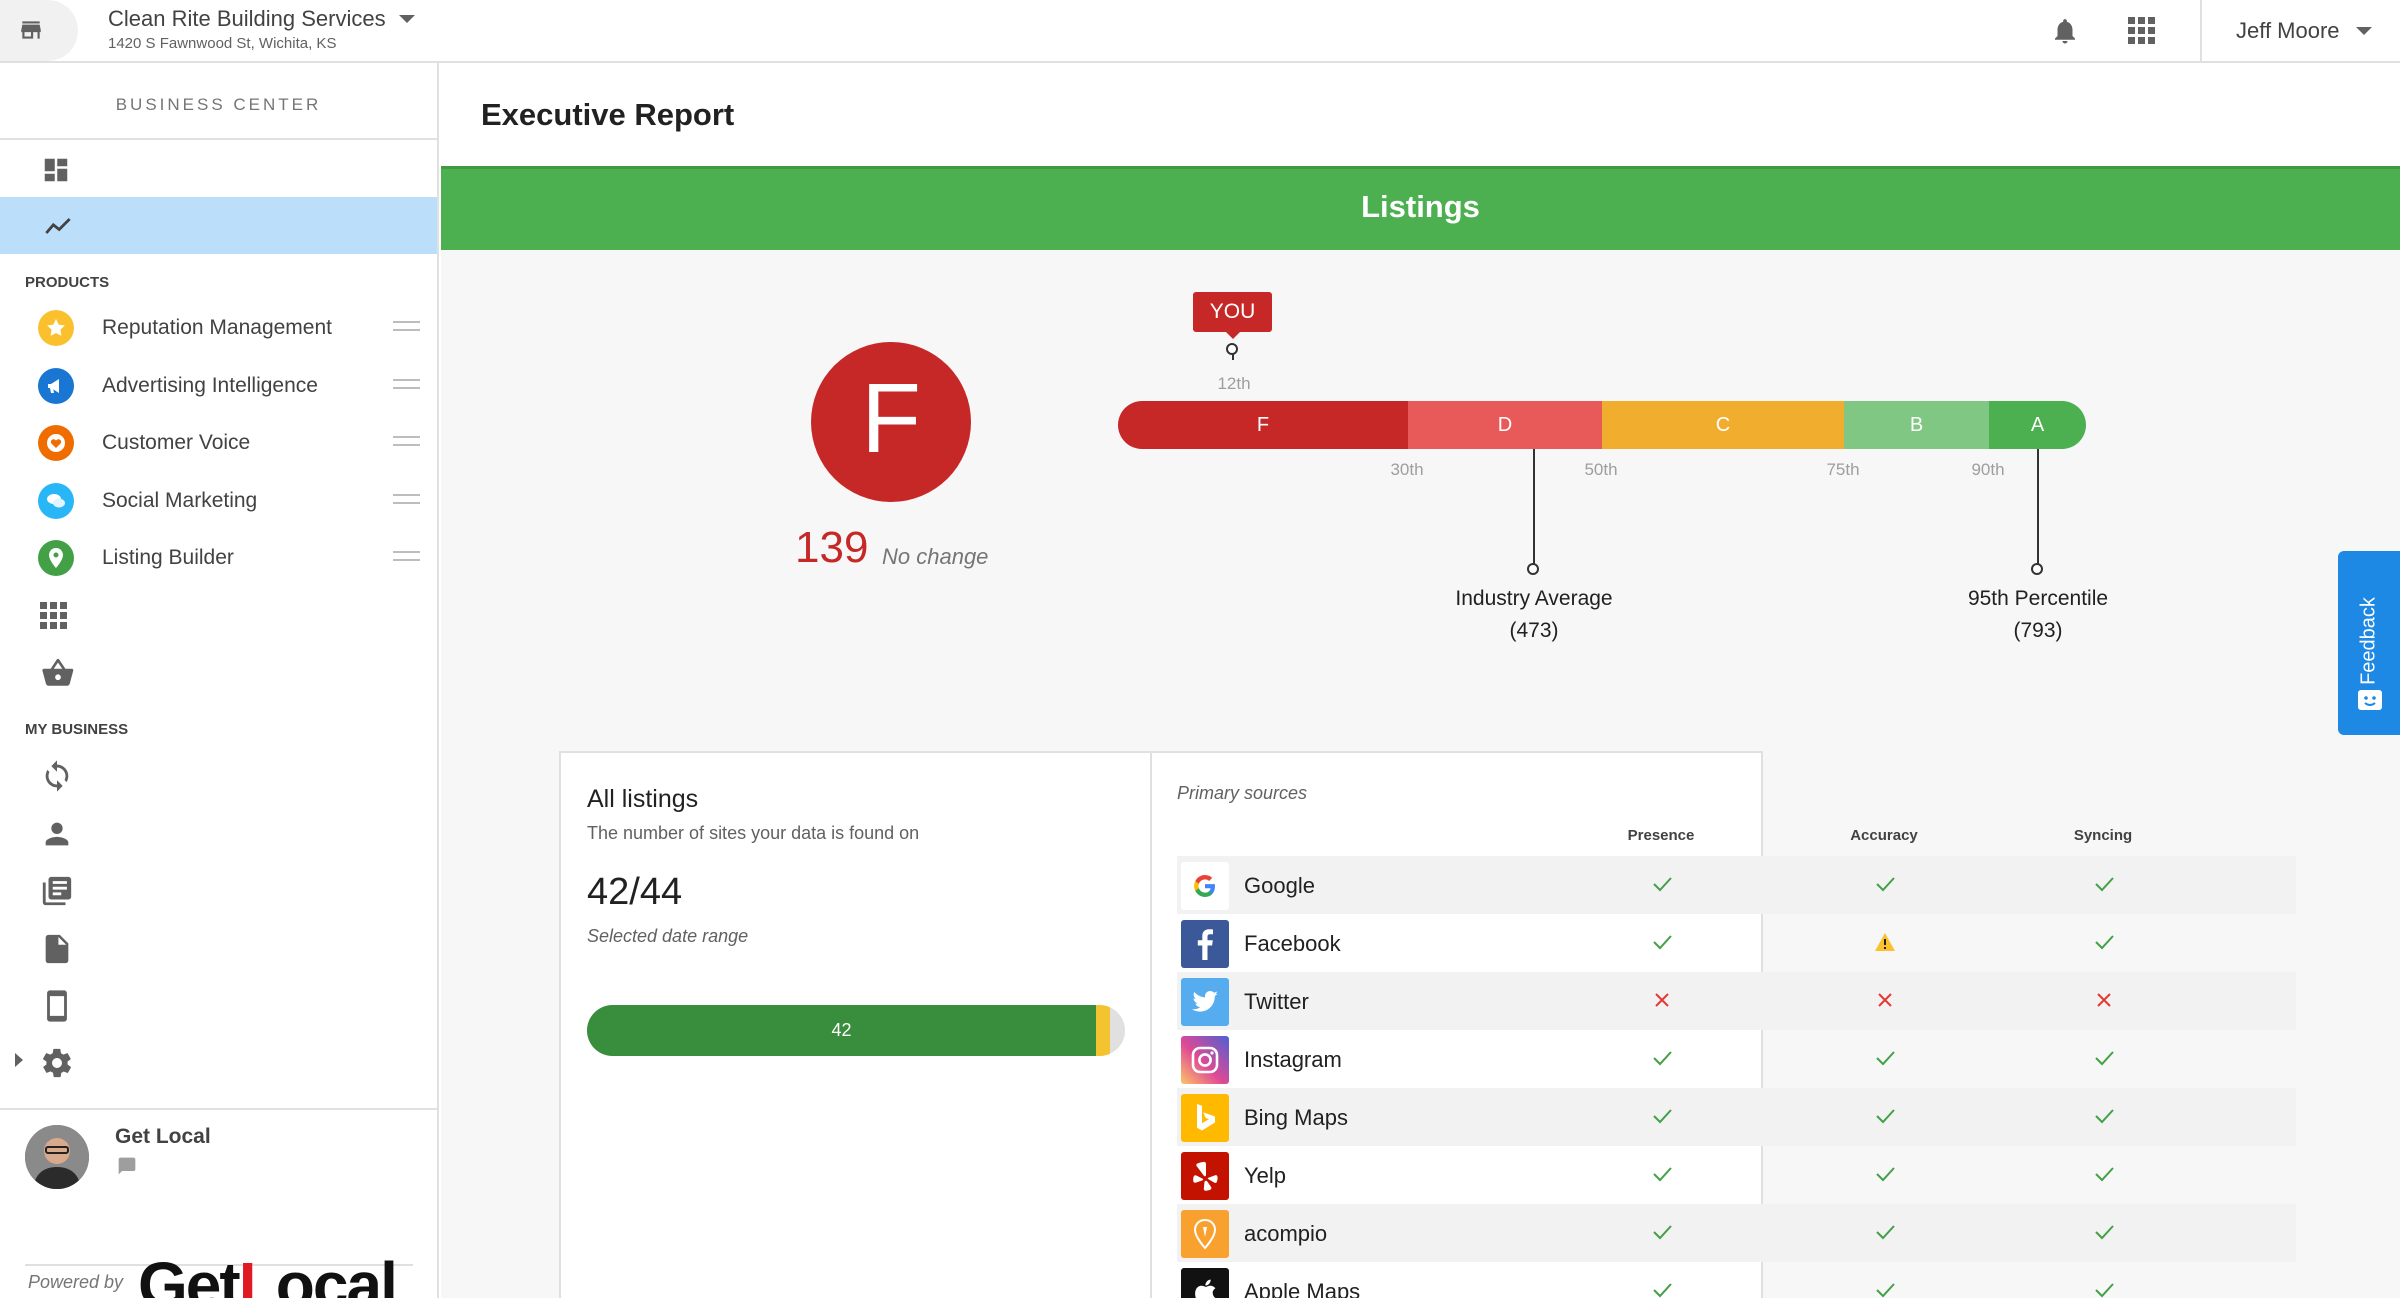 Image resolution: width=2400 pixels, height=1298 pixels. Describe the element at coordinates (56, 170) in the screenshot. I see `dashboard-icon` at that location.